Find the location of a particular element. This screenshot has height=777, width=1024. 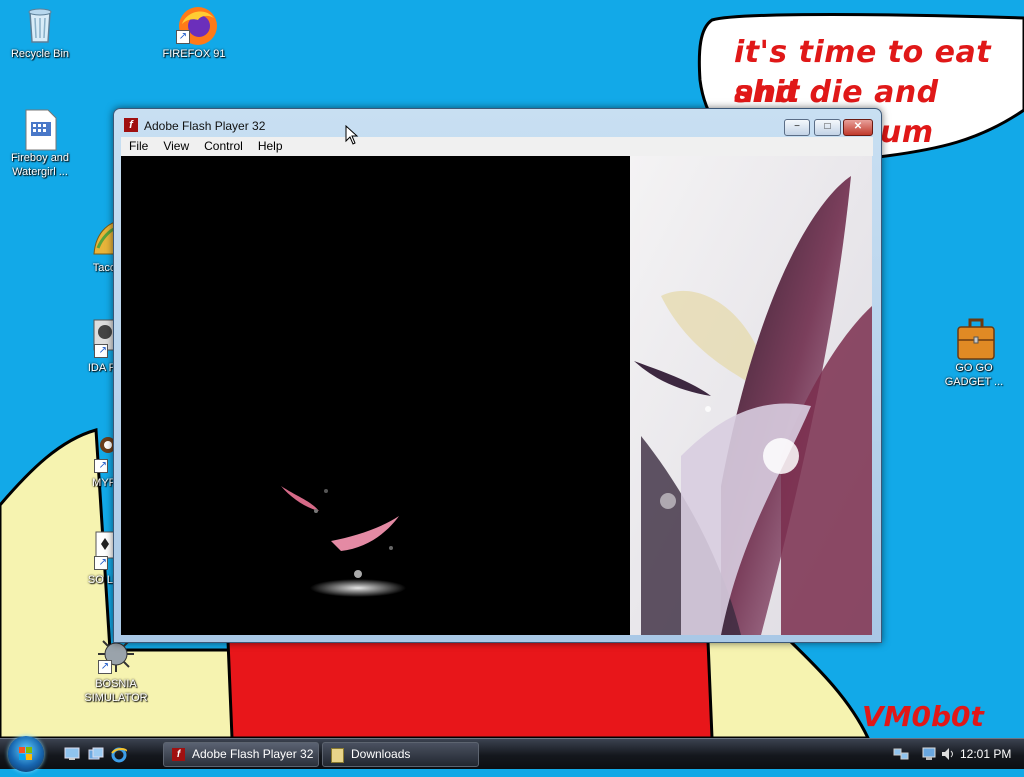

menu-help: Help is located at coordinates (270, 145).